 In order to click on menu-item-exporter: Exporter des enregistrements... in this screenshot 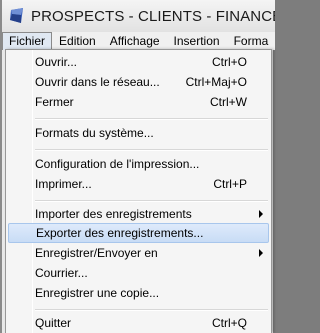, I will do `click(138, 233)`.